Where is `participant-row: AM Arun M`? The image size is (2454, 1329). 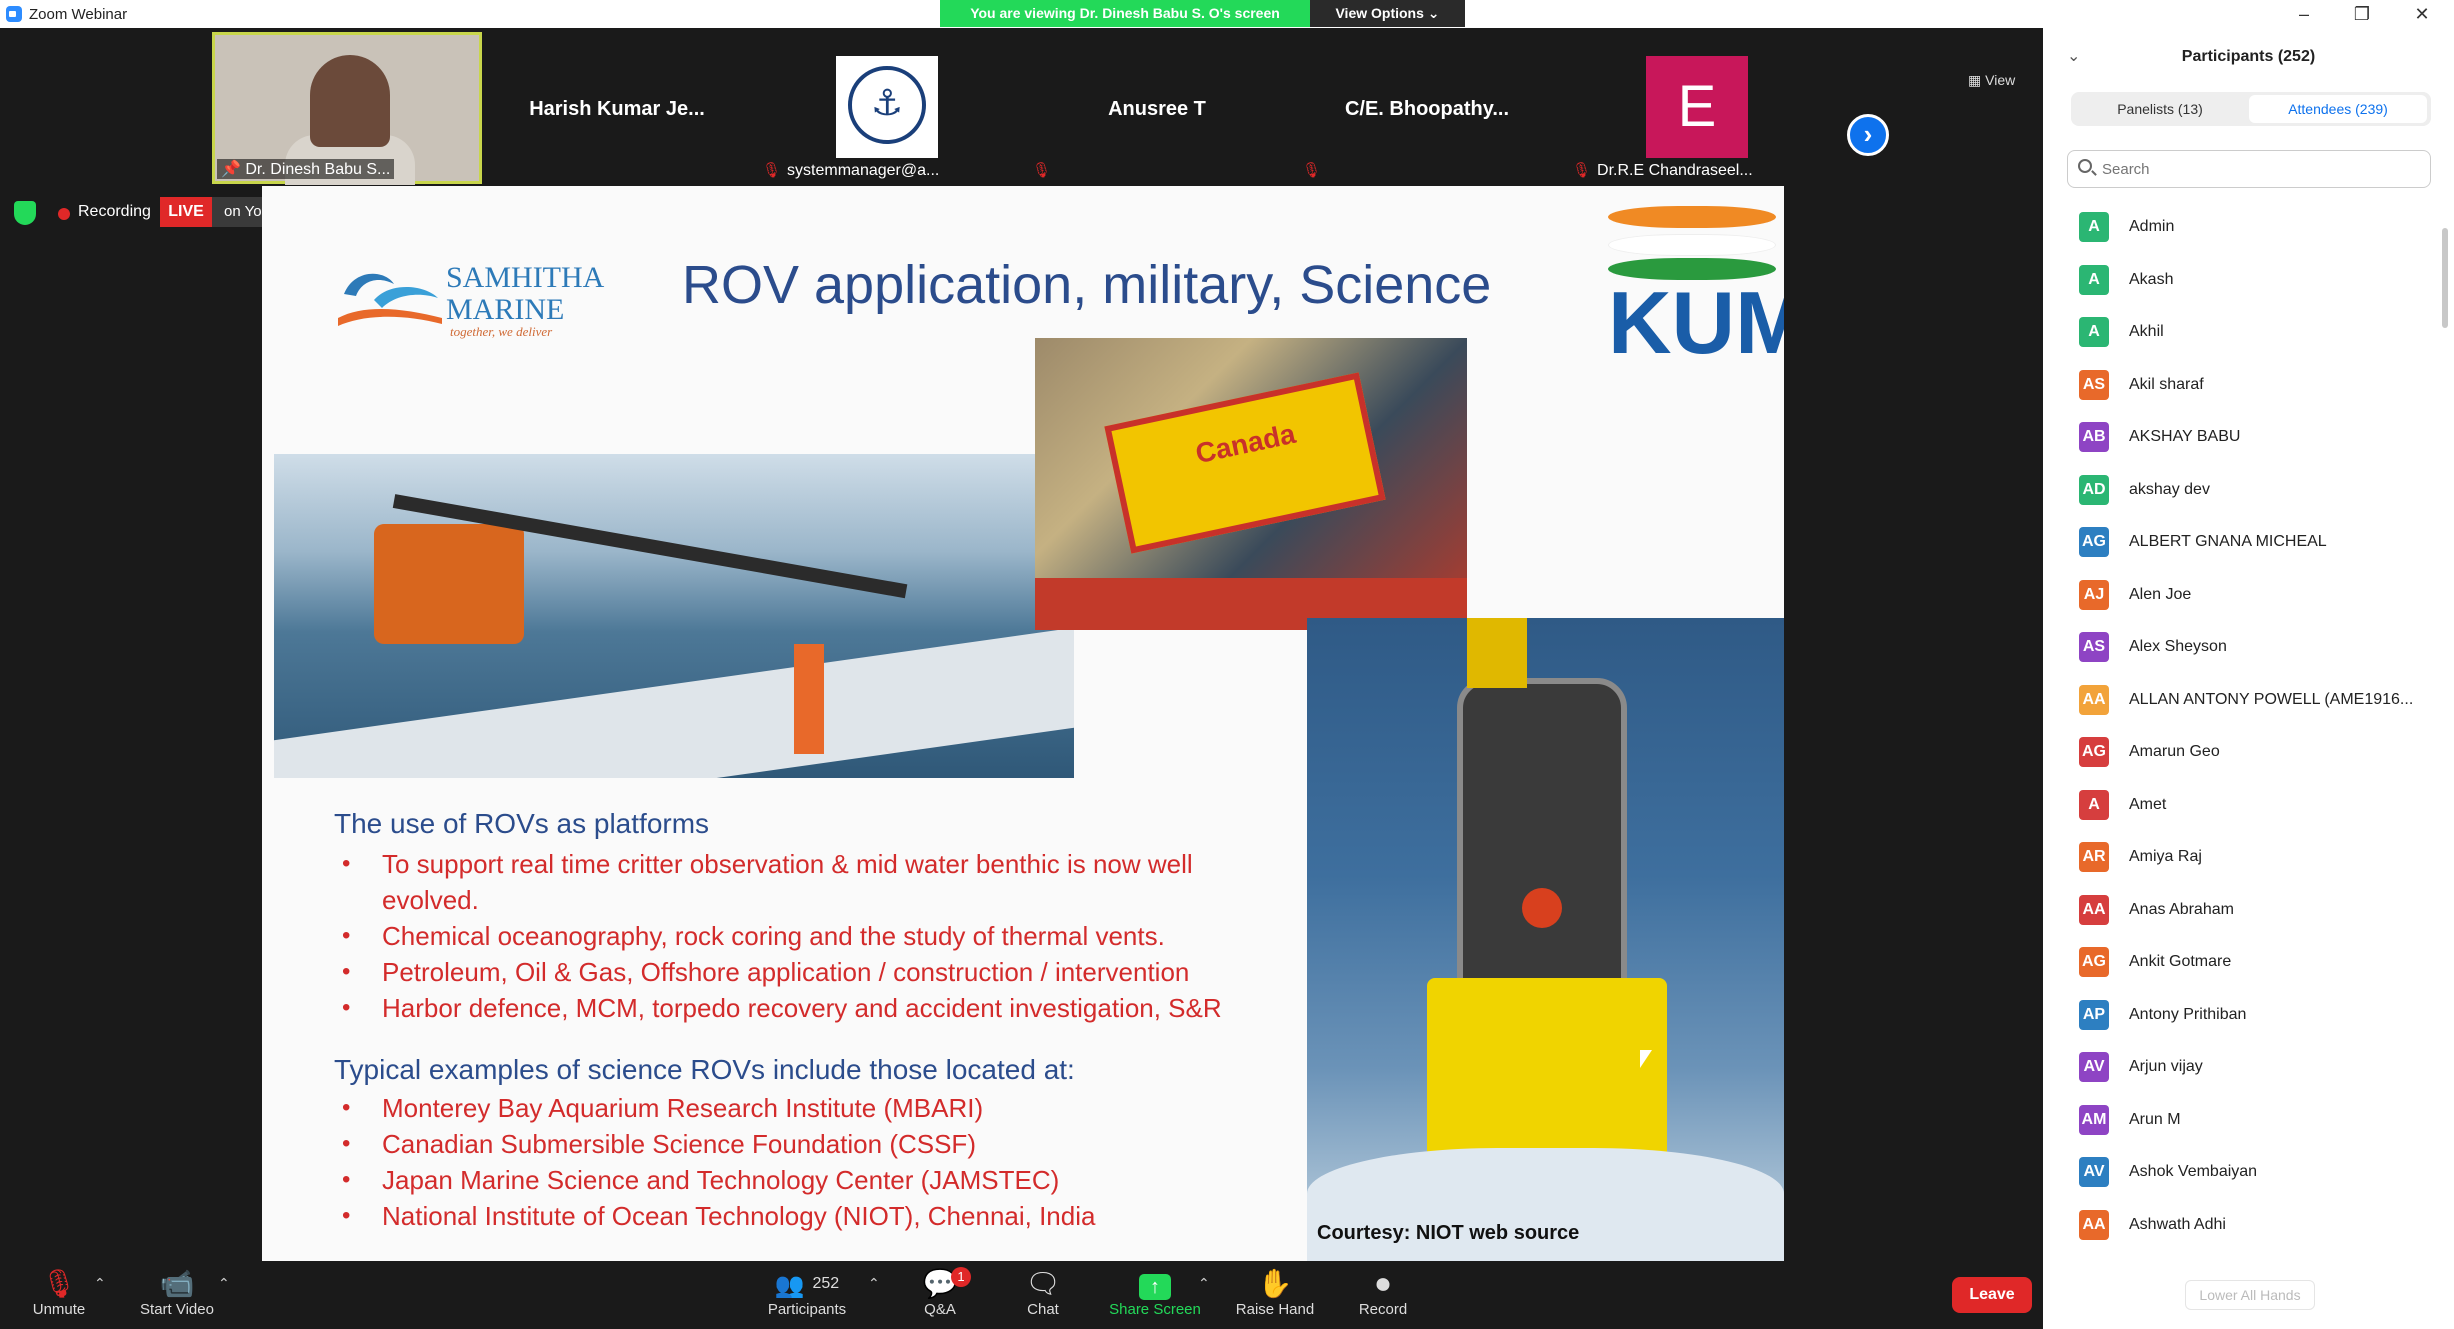 participant-row: AM Arun M is located at coordinates (2240, 1119).